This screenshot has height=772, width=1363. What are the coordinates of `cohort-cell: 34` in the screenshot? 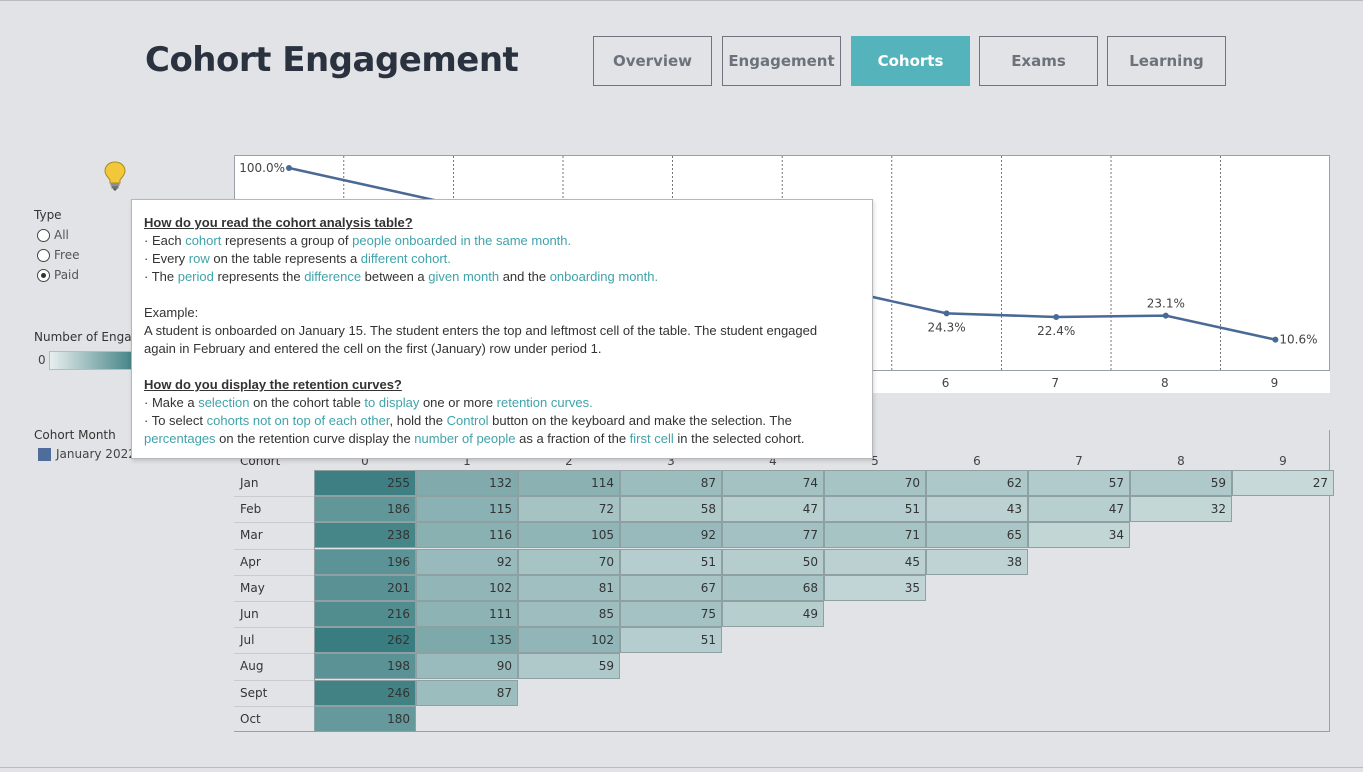 It's located at (1079, 535).